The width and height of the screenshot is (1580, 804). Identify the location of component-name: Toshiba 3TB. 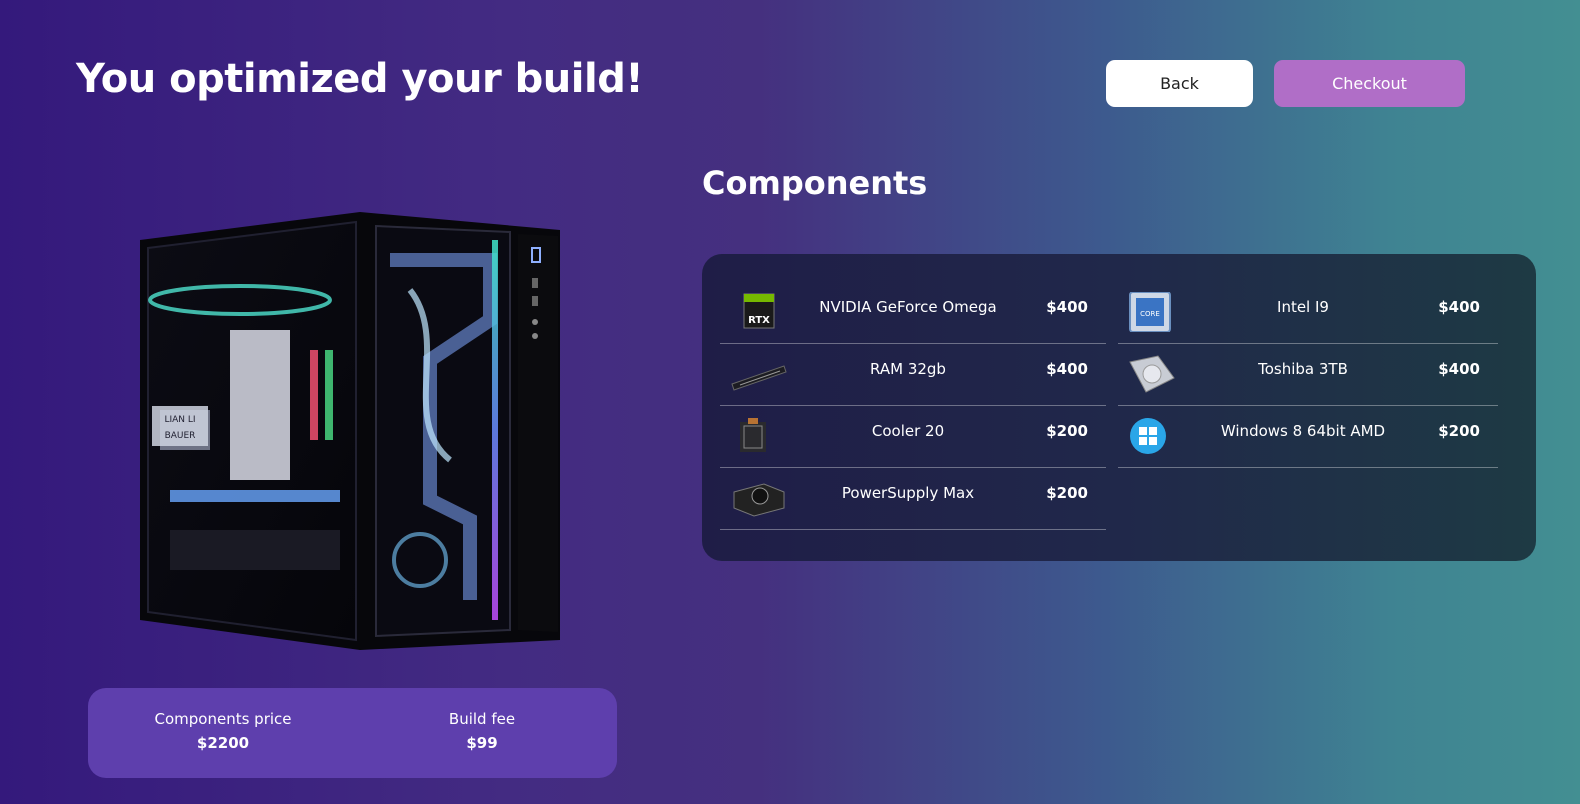
(1303, 369).